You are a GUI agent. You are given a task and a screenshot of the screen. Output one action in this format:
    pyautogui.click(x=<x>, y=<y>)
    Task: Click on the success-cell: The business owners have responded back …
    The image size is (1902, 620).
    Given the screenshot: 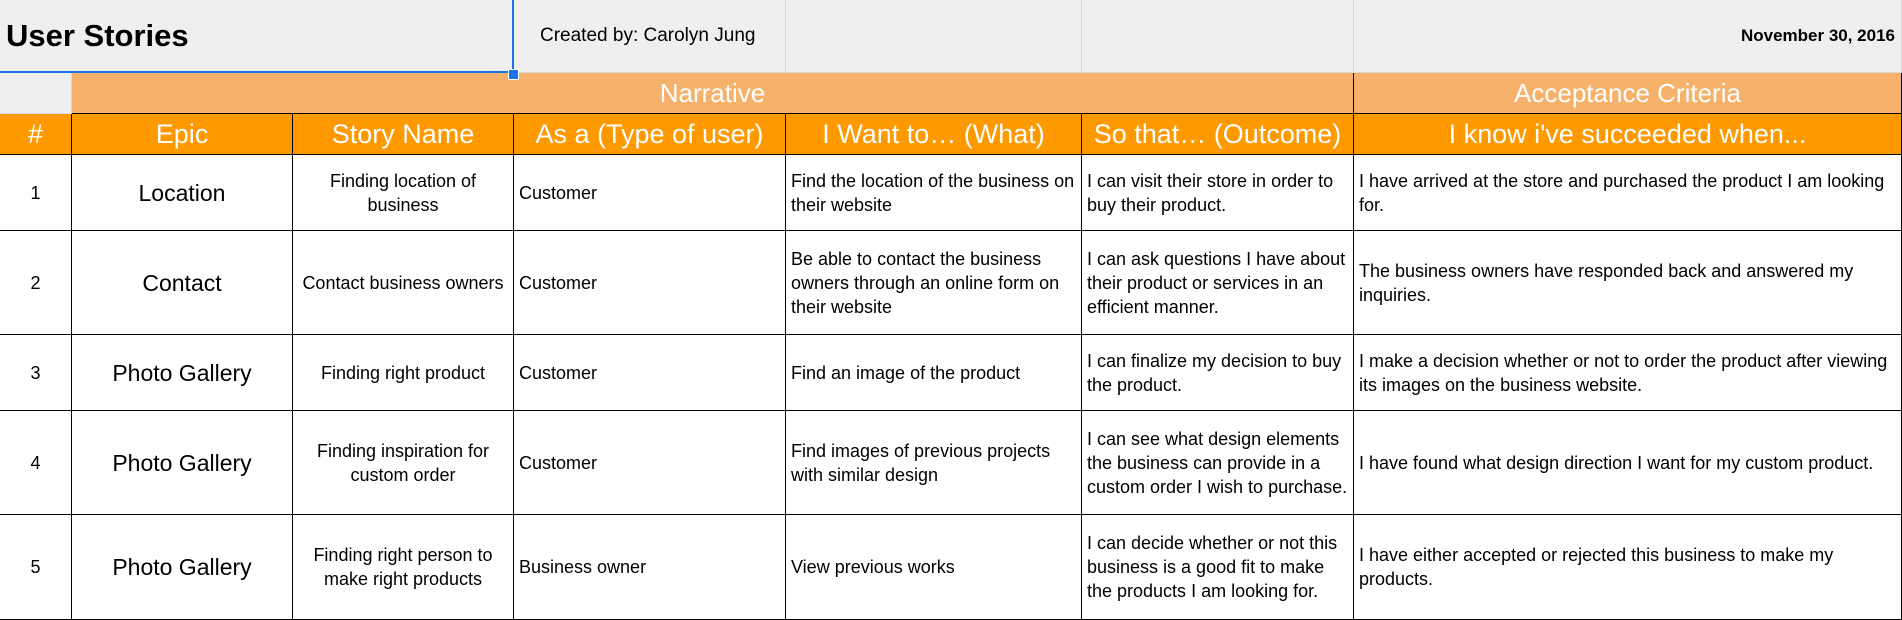 What is the action you would take?
    pyautogui.click(x=1628, y=283)
    